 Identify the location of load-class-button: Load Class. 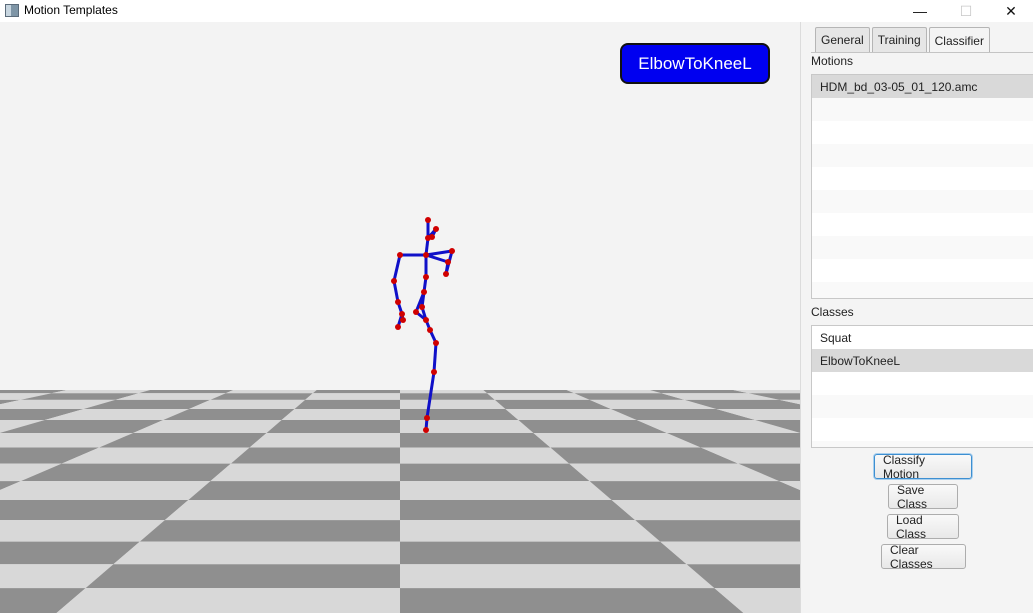
(923, 527).